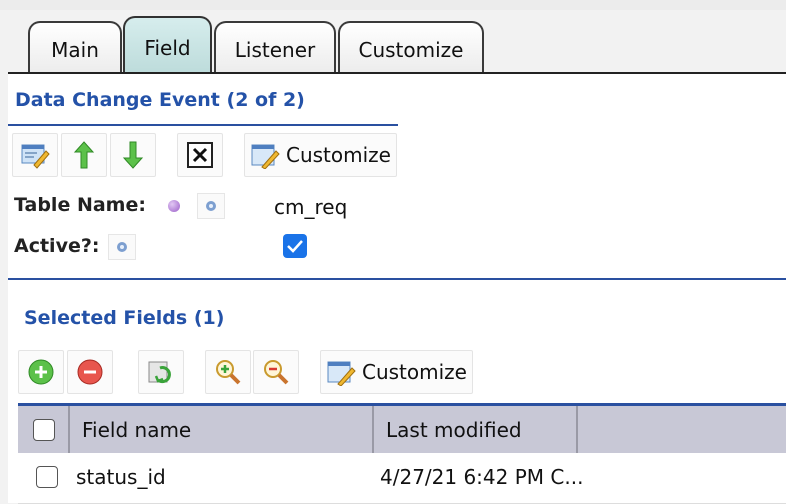  I want to click on active-label: Active?:, so click(57, 246).